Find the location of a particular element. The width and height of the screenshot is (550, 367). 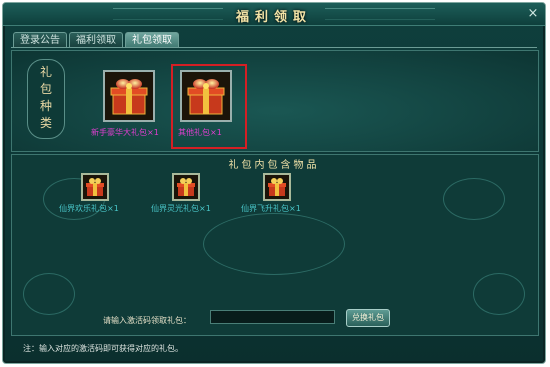

content-item-joy is located at coordinates (95, 187).